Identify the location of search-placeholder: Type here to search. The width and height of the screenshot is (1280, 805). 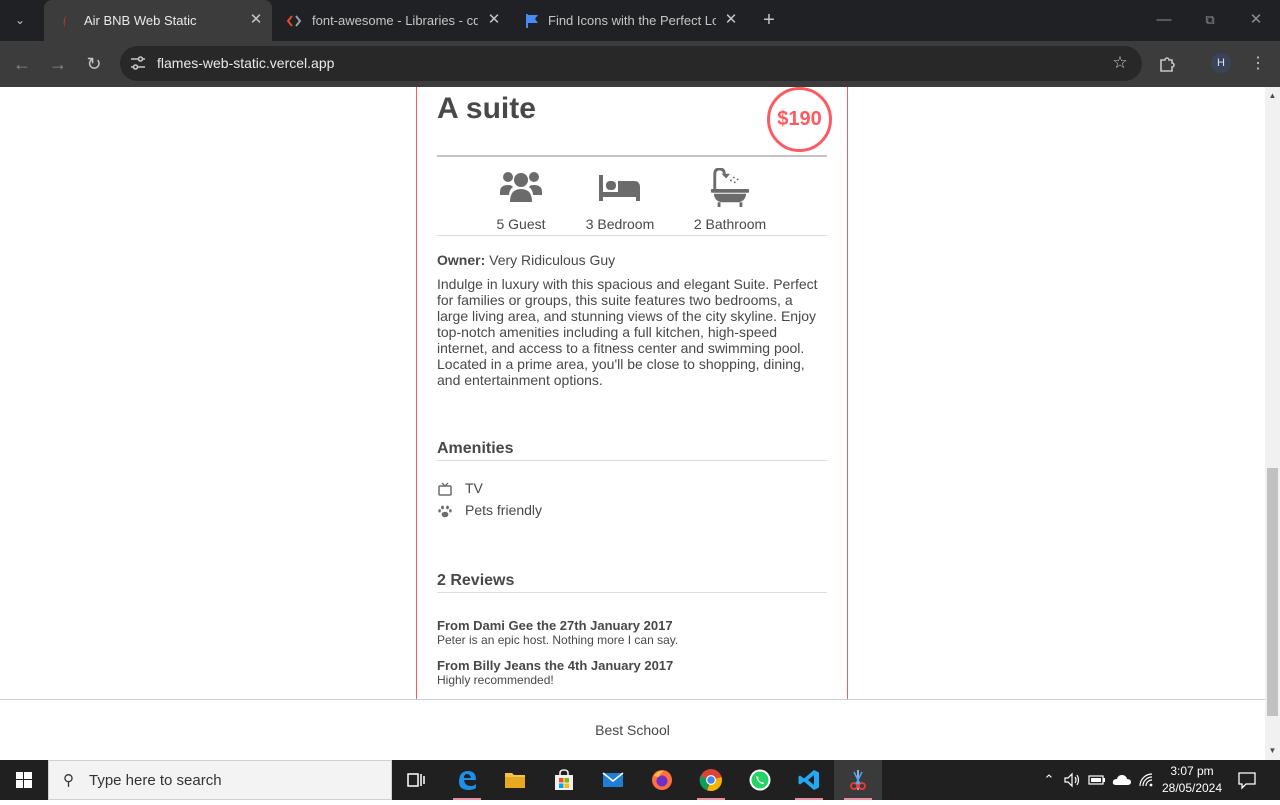
(155, 780).